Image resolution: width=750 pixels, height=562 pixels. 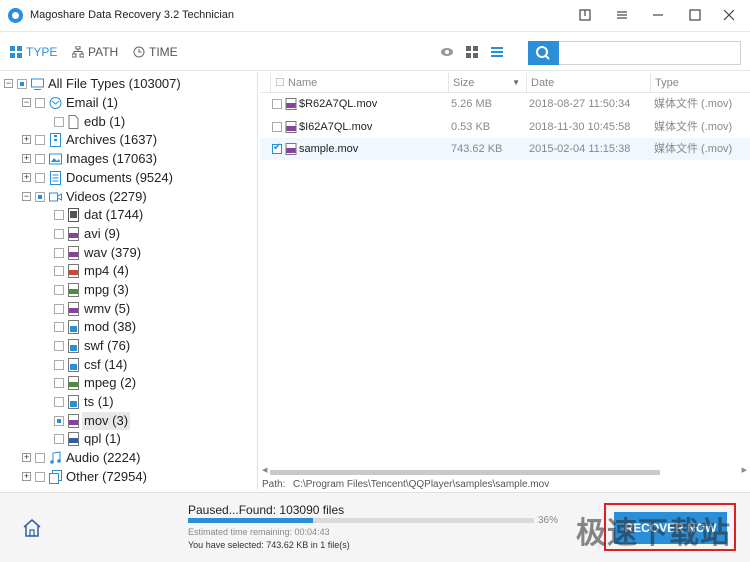 What do you see at coordinates (106, 289) in the screenshot?
I see `tree-label: mpg (3)` at bounding box center [106, 289].